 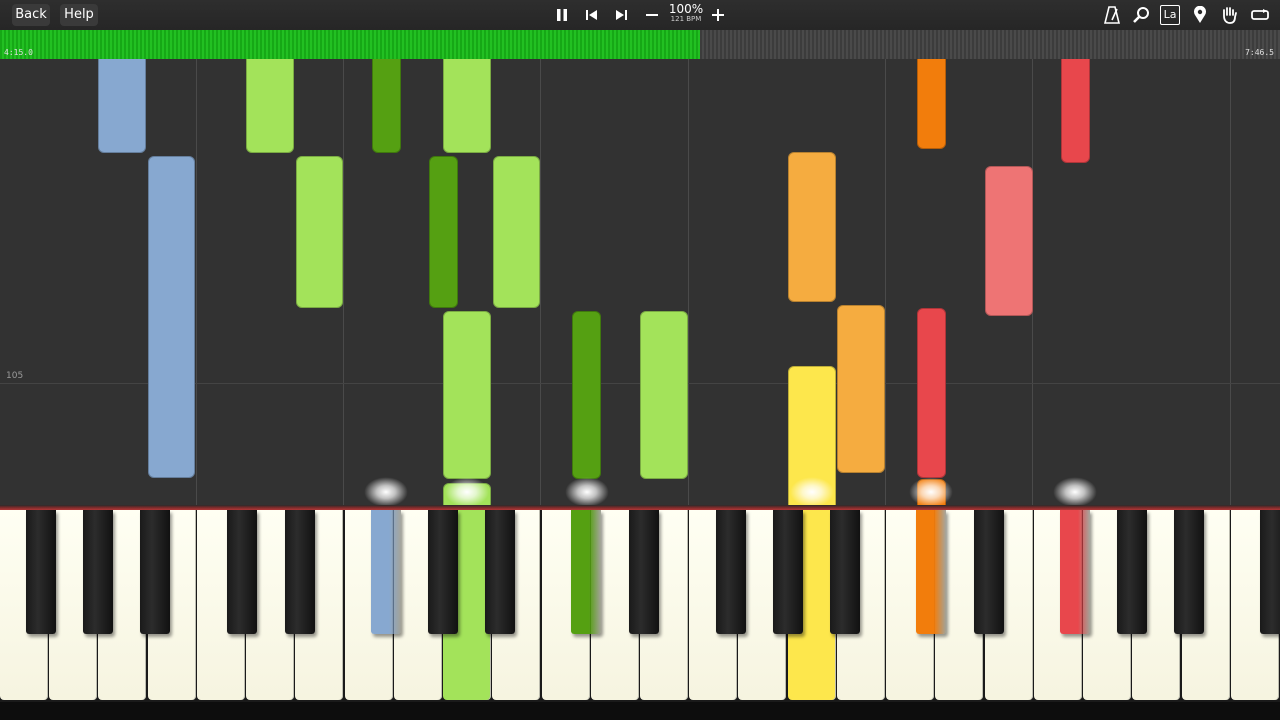 What do you see at coordinates (15, 376) in the screenshot?
I see `measure-number: 105` at bounding box center [15, 376].